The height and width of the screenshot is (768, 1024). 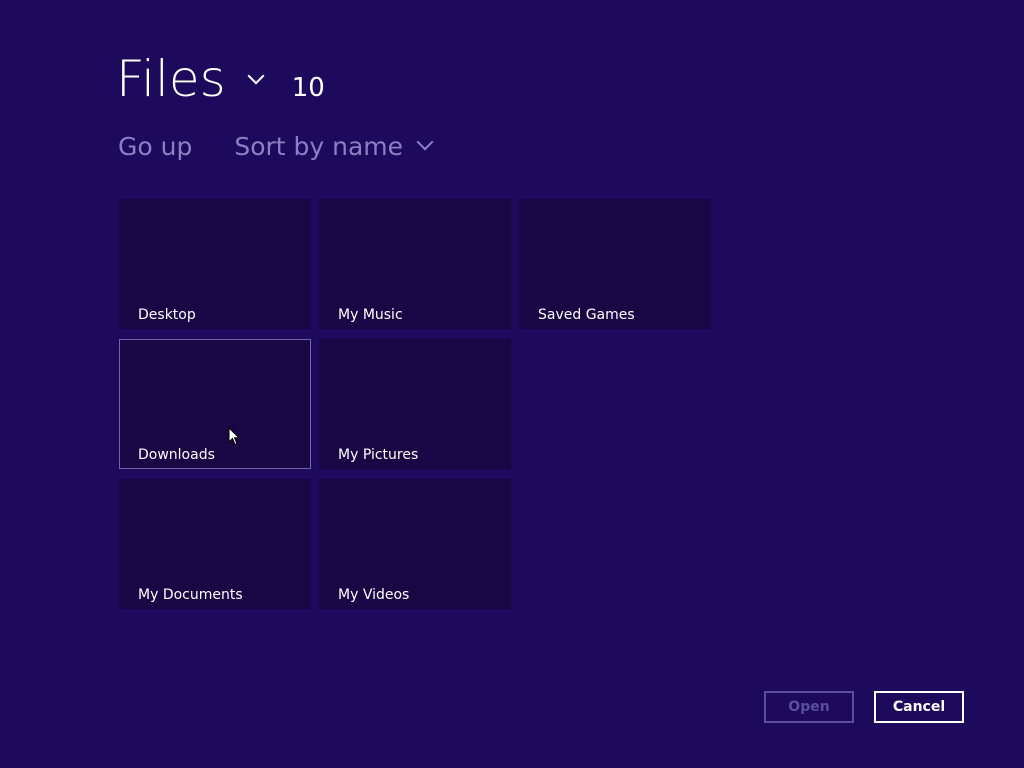 What do you see at coordinates (215, 544) in the screenshot?
I see `folder-tile-my-documents: My Documents` at bounding box center [215, 544].